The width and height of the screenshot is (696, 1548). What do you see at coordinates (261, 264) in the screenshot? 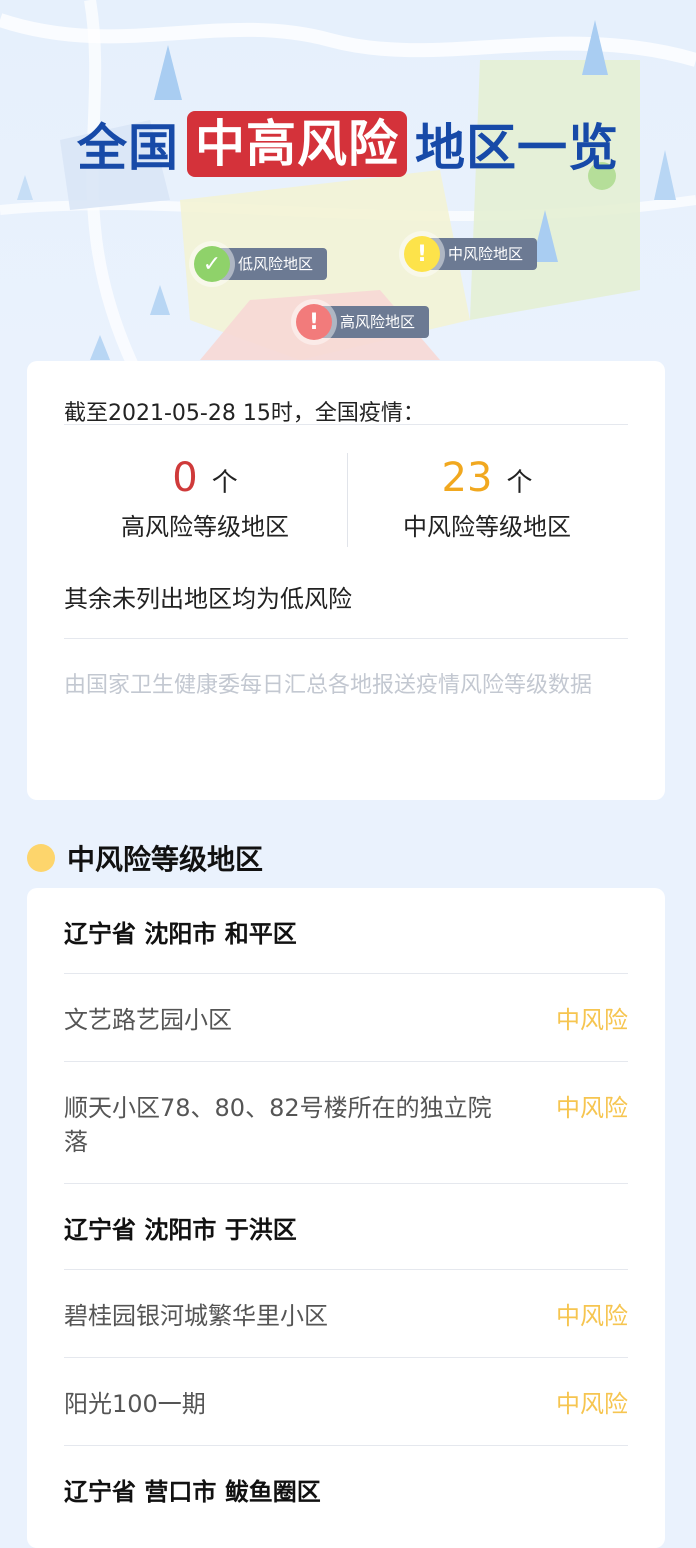
I see `legend-low: ✓ 低风险地区` at bounding box center [261, 264].